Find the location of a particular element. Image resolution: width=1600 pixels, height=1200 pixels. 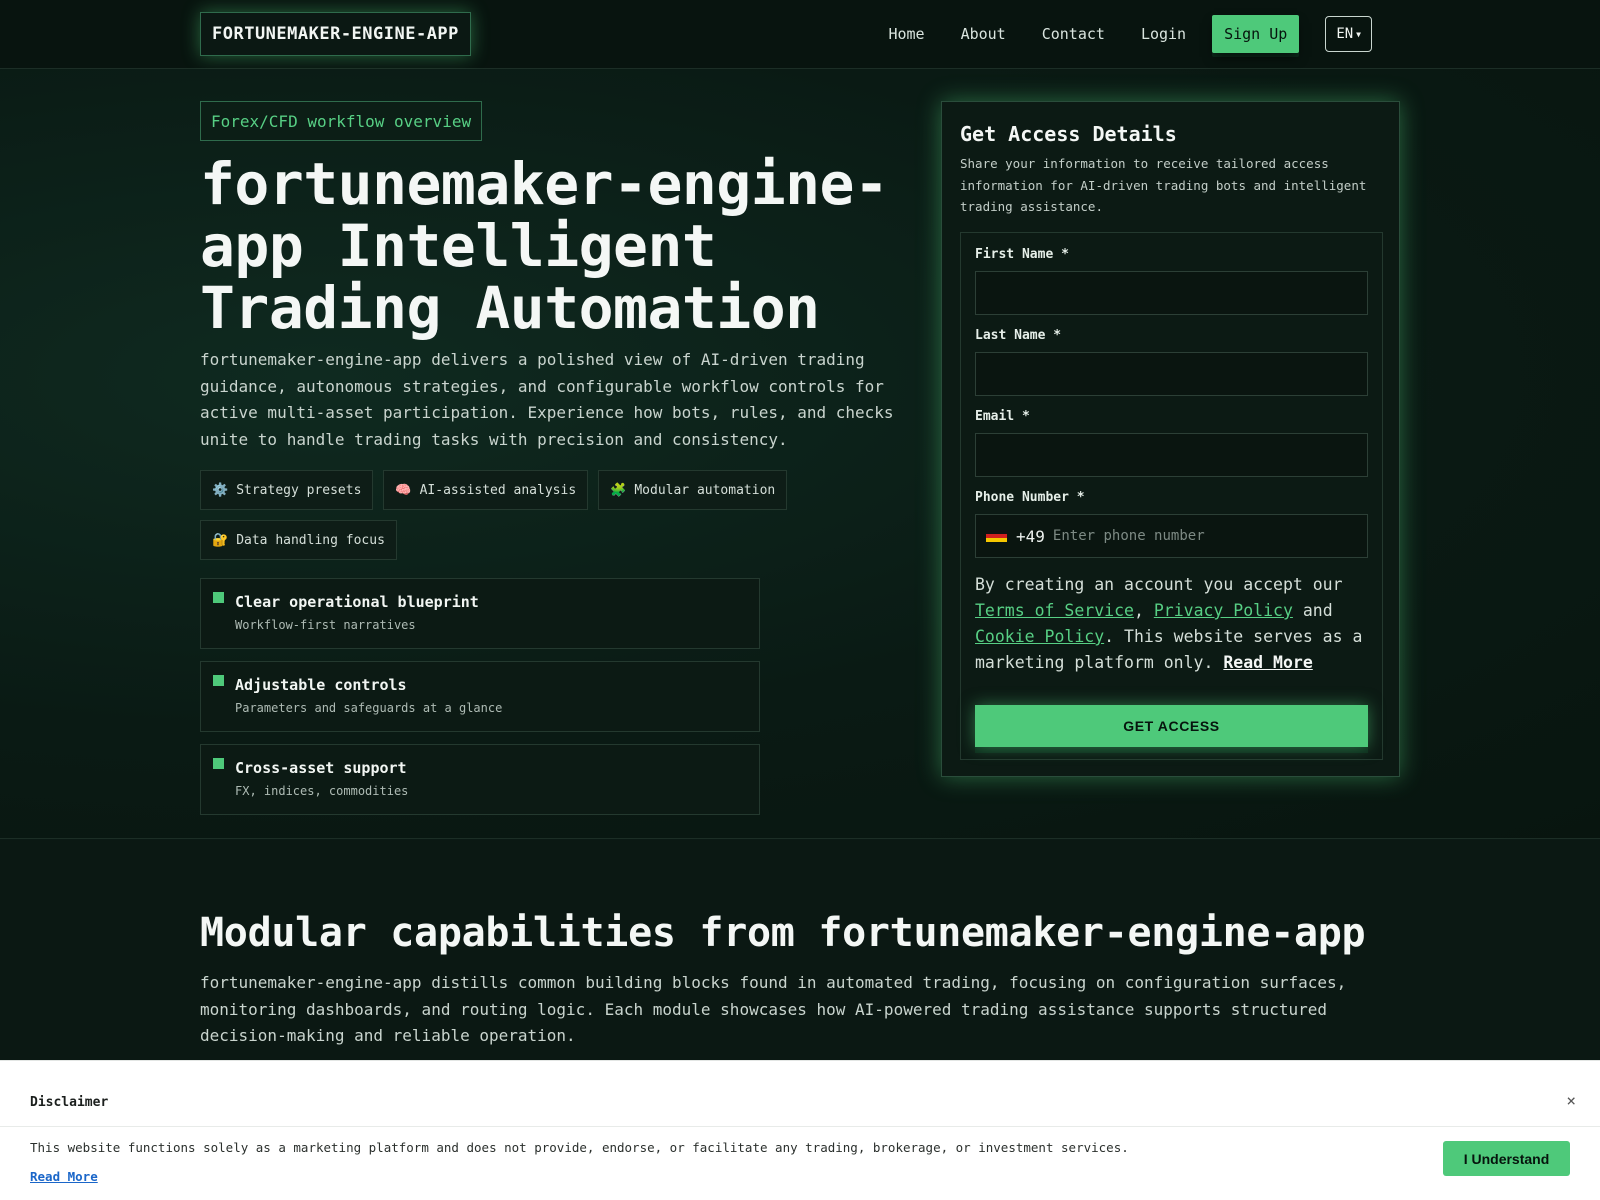

close-icon: × is located at coordinates (1571, 1100).